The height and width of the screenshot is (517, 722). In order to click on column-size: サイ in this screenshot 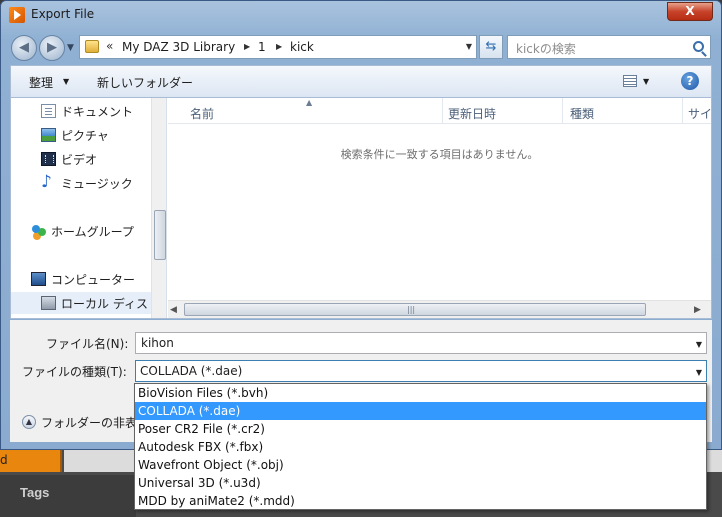, I will do `click(699, 113)`.